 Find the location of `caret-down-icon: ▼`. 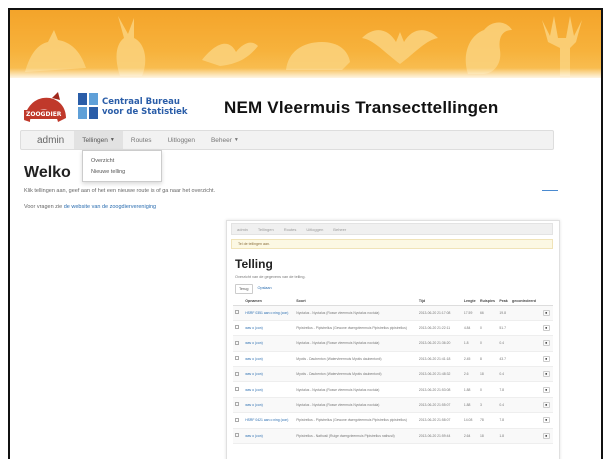

caret-down-icon: ▼ is located at coordinates (236, 140).